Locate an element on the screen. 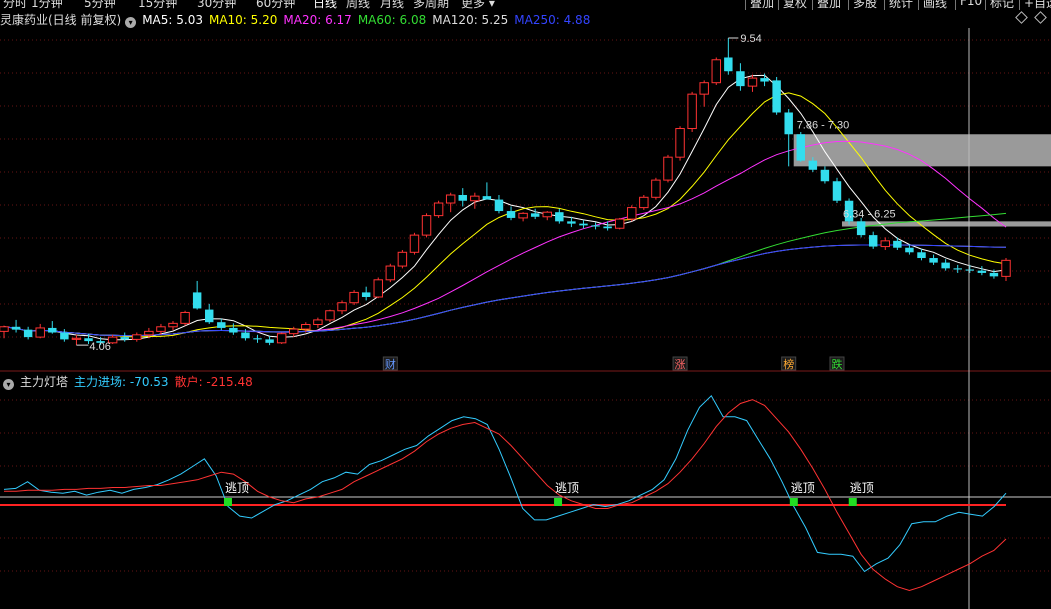 The height and width of the screenshot is (609, 1051). event-marker: 跌 is located at coordinates (837, 363).